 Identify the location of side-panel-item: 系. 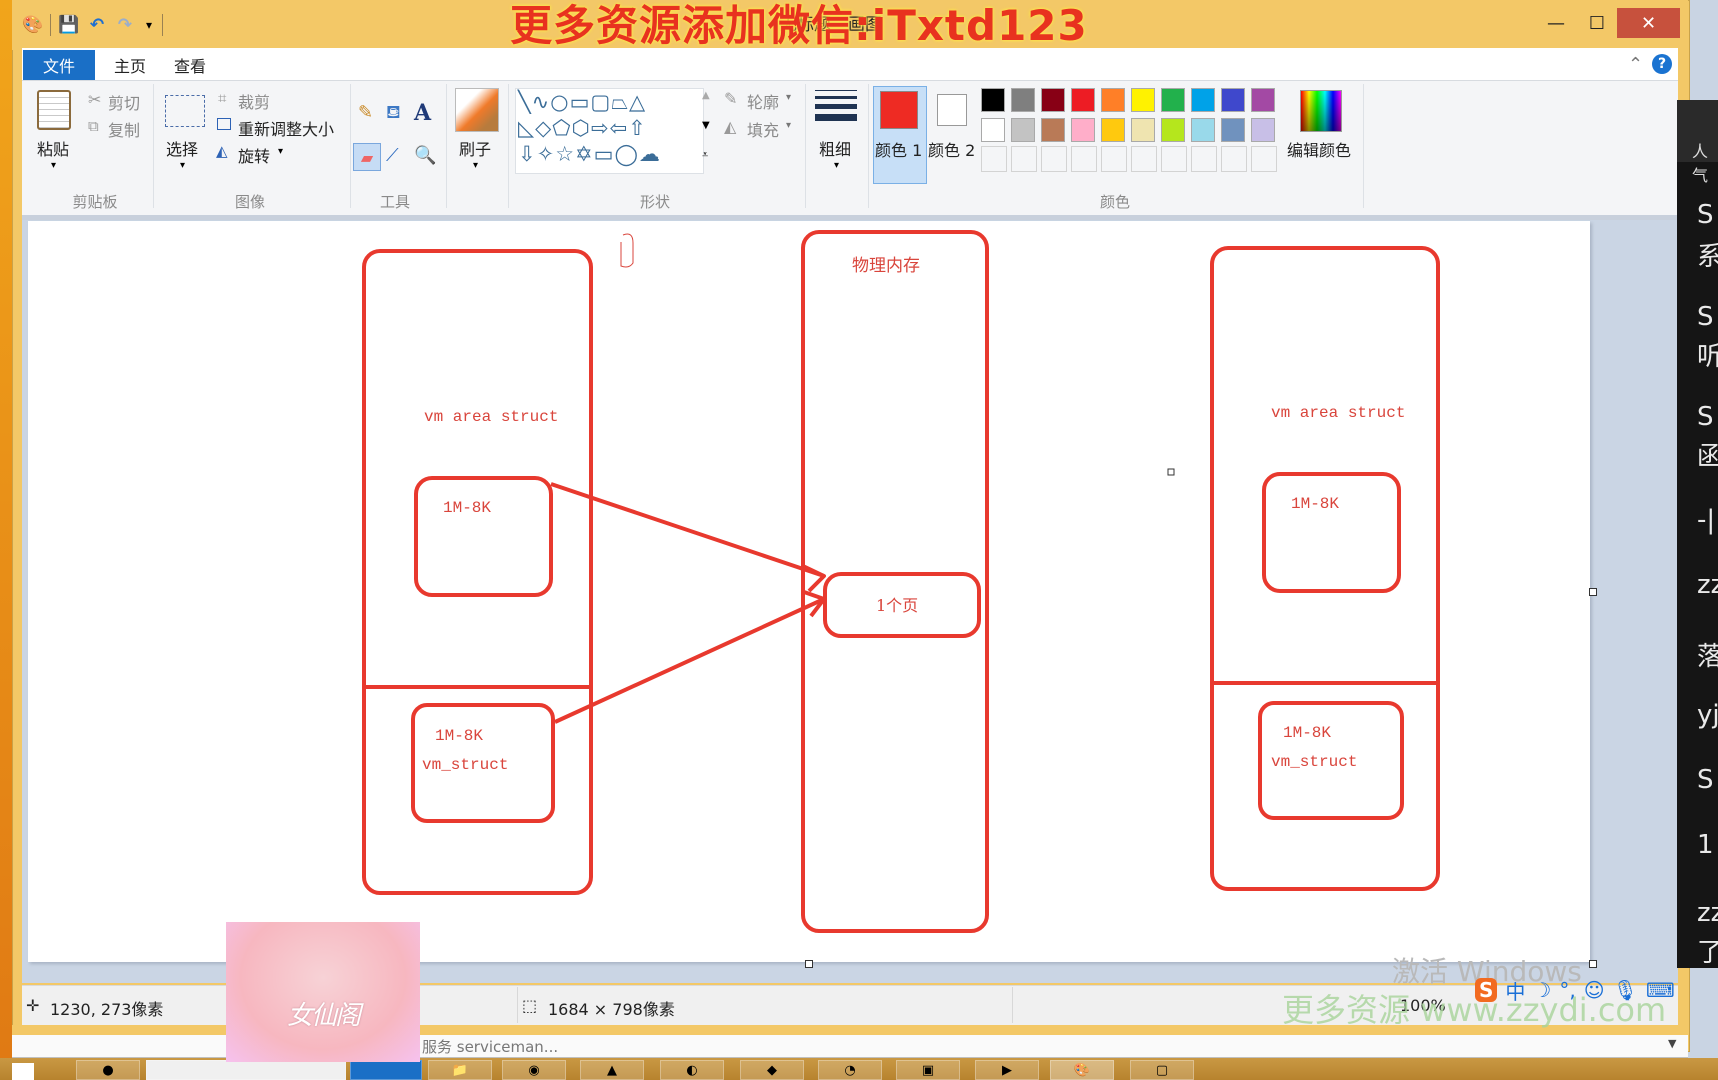
(1707, 254).